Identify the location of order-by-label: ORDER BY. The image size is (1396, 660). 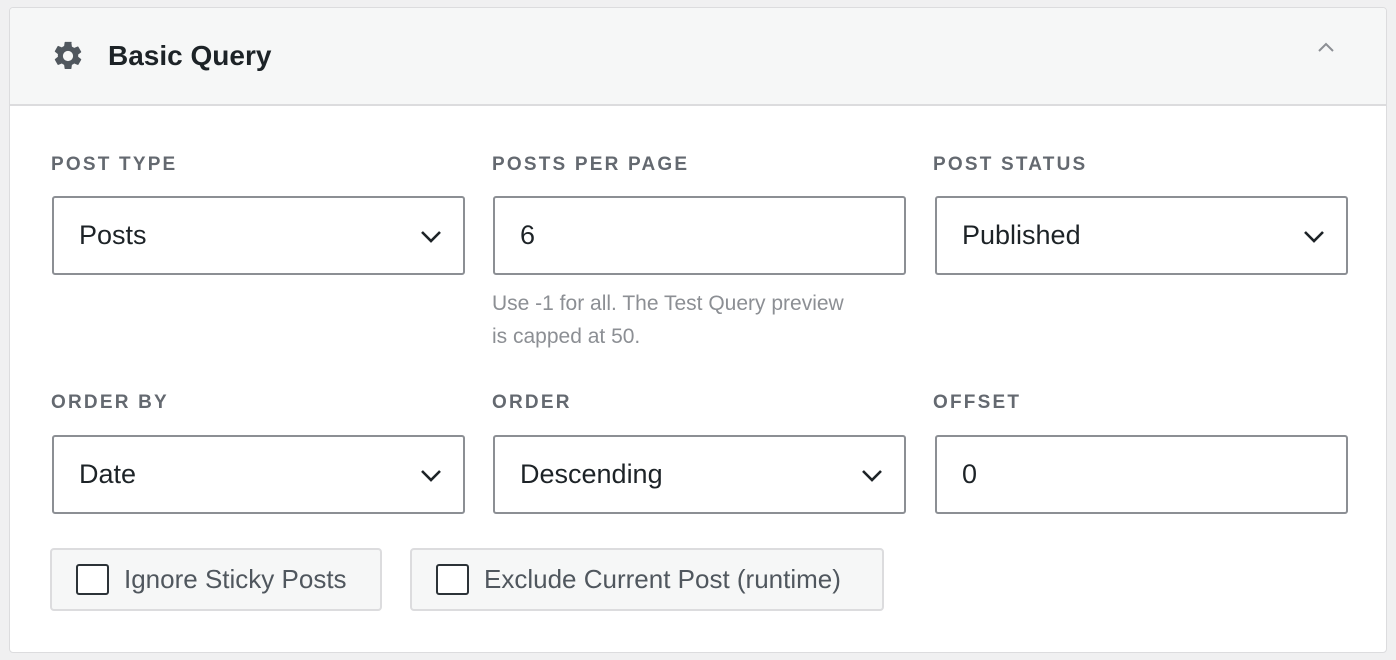
(110, 402).